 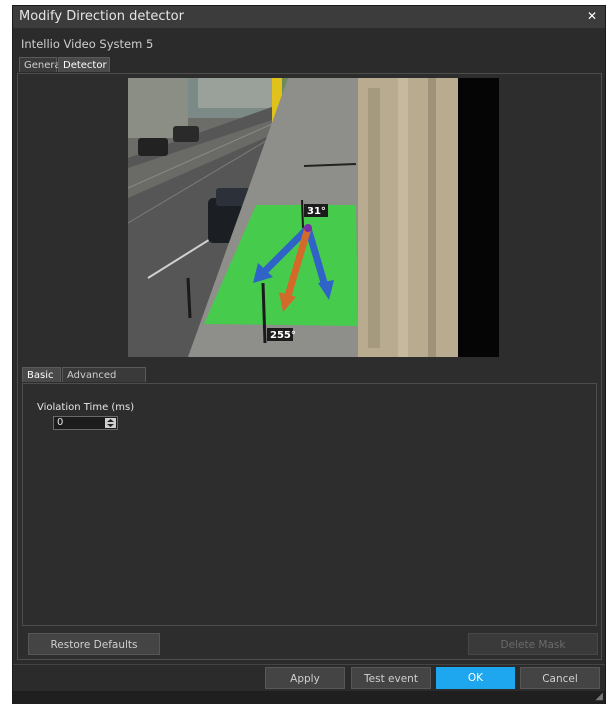 I want to click on system-name: Intellio Video System 5, so click(x=87, y=44).